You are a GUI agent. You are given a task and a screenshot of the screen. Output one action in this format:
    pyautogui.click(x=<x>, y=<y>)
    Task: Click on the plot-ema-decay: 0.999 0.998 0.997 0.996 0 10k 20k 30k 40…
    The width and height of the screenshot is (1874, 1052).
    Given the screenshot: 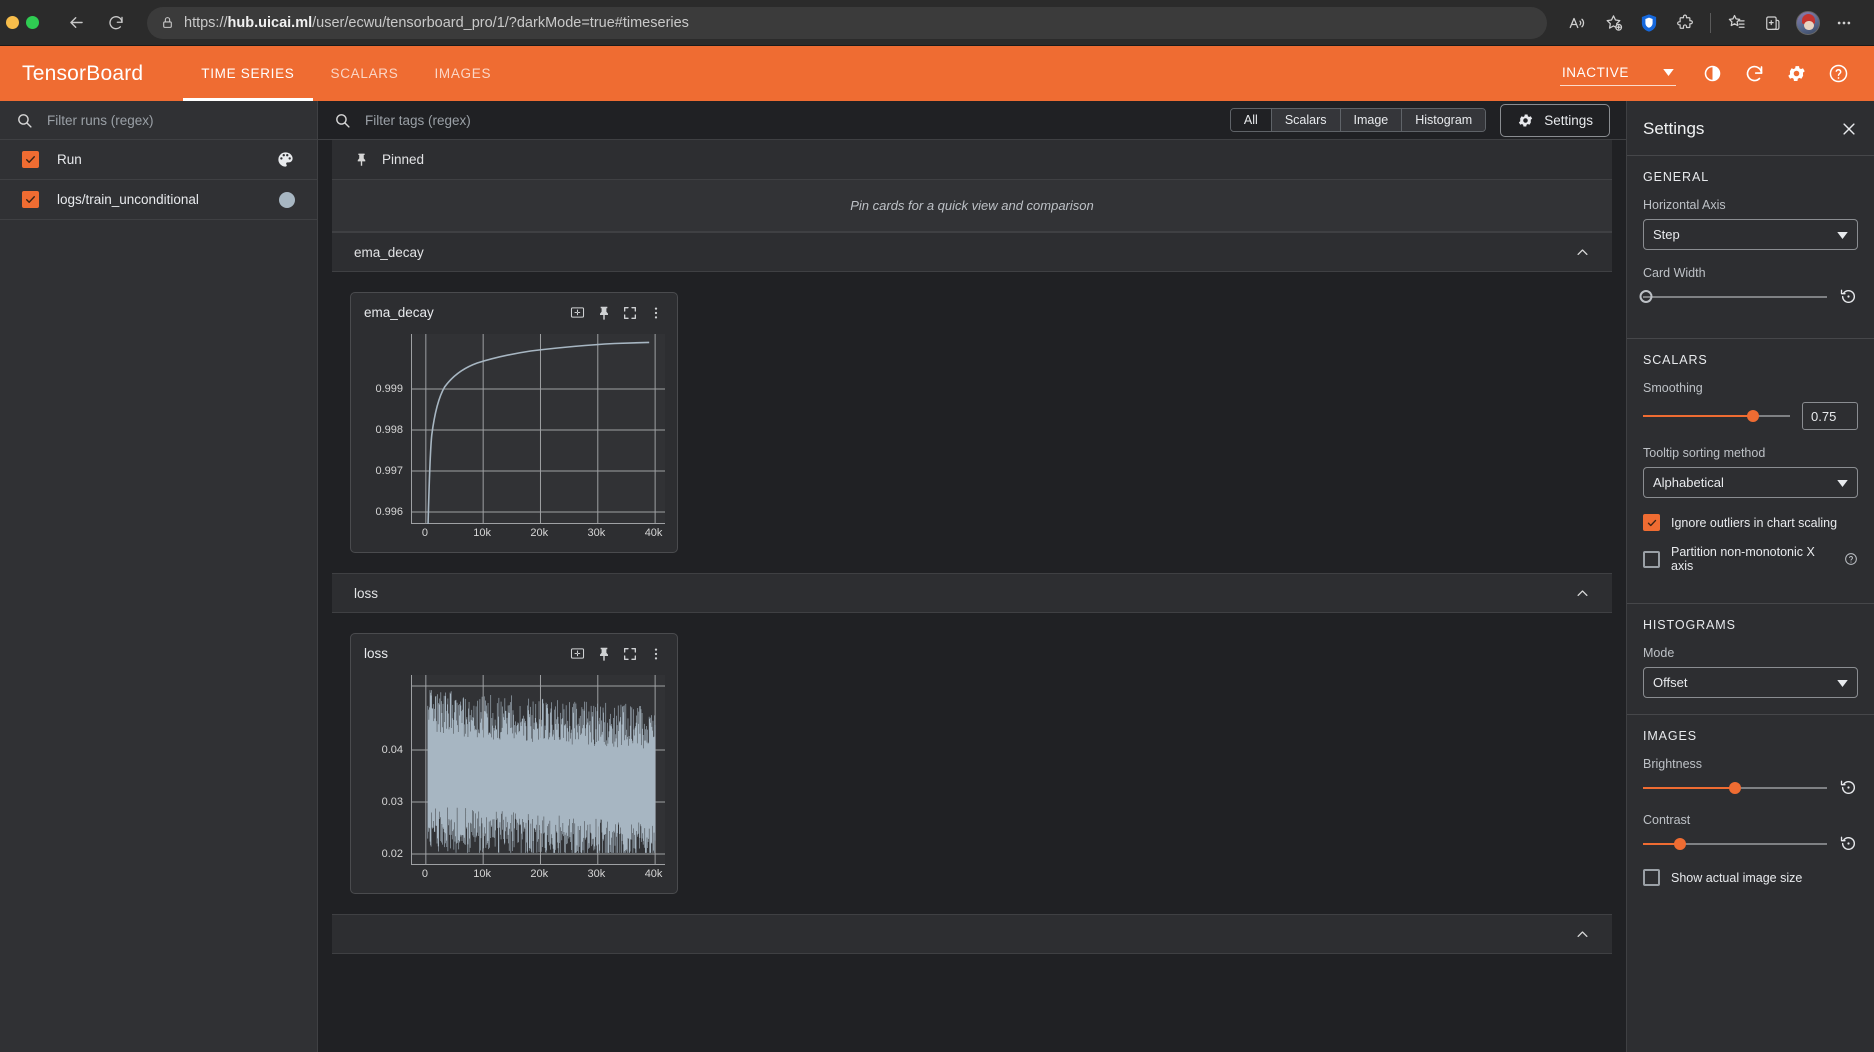 What is the action you would take?
    pyautogui.click(x=514, y=440)
    